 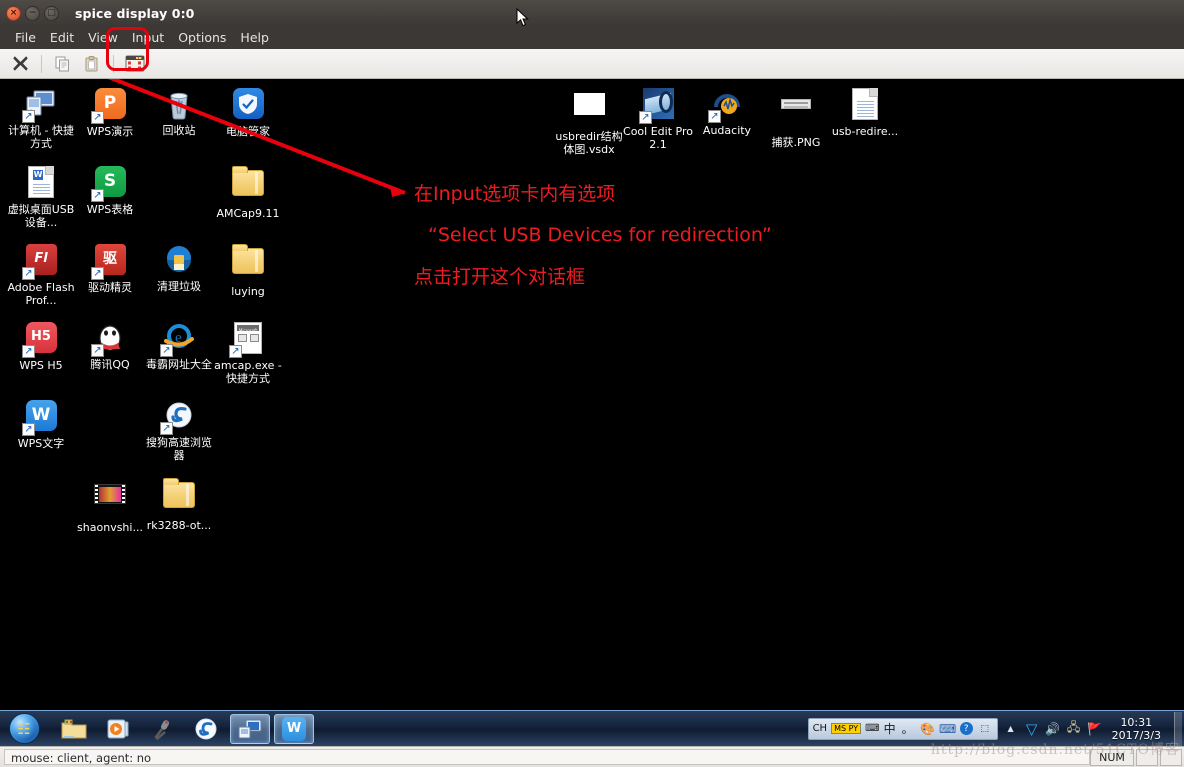 What do you see at coordinates (148, 37) in the screenshot?
I see `menu-input: Input` at bounding box center [148, 37].